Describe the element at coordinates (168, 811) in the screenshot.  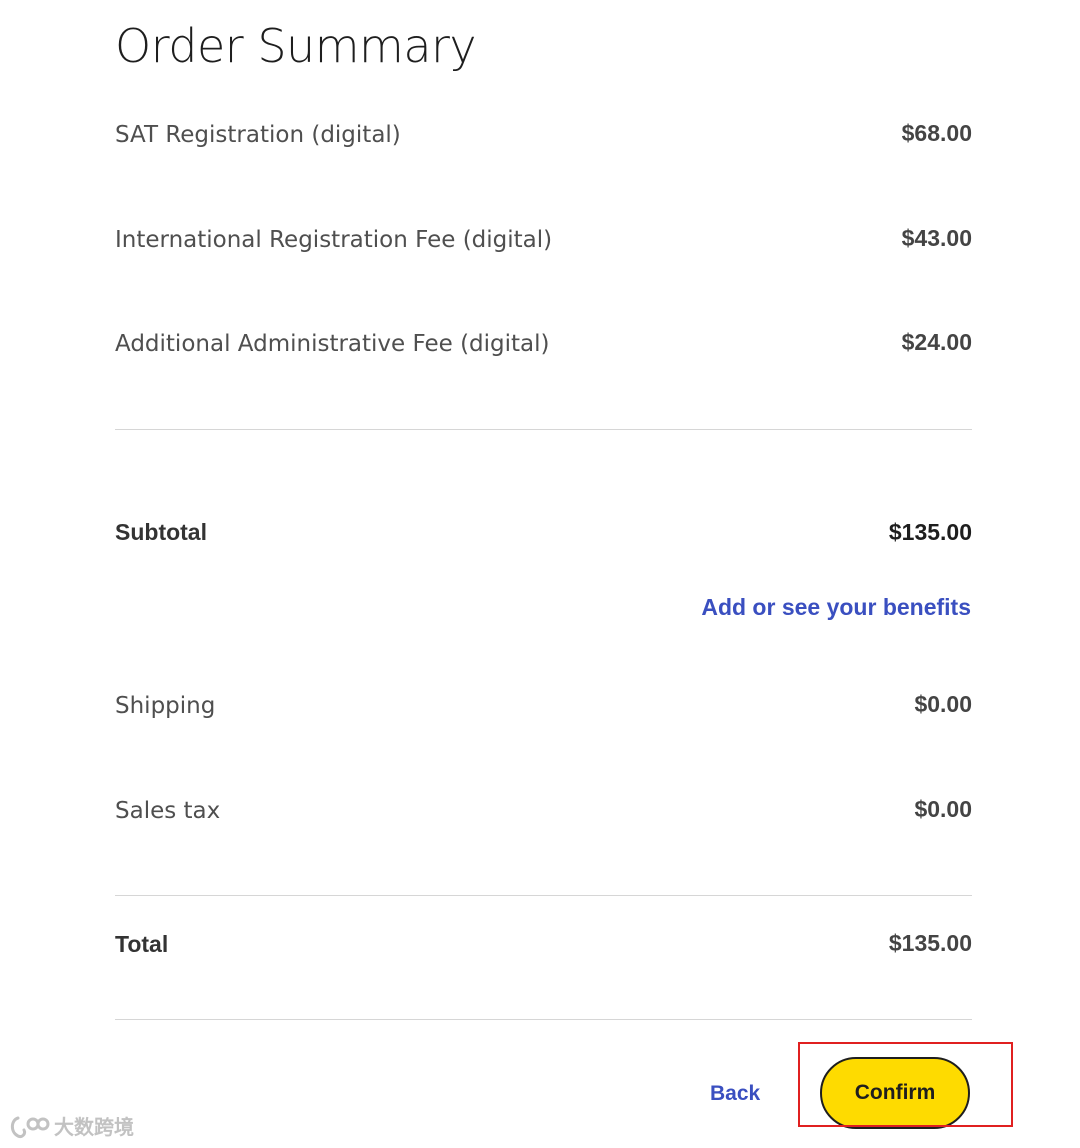
I see `sales-tax-label: Sales tax` at that location.